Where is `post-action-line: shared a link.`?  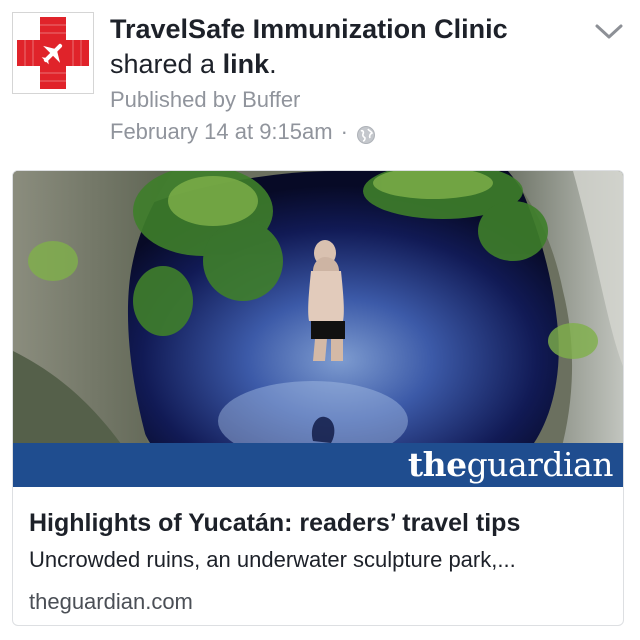
post-action-line: shared a link. is located at coordinates (345, 64).